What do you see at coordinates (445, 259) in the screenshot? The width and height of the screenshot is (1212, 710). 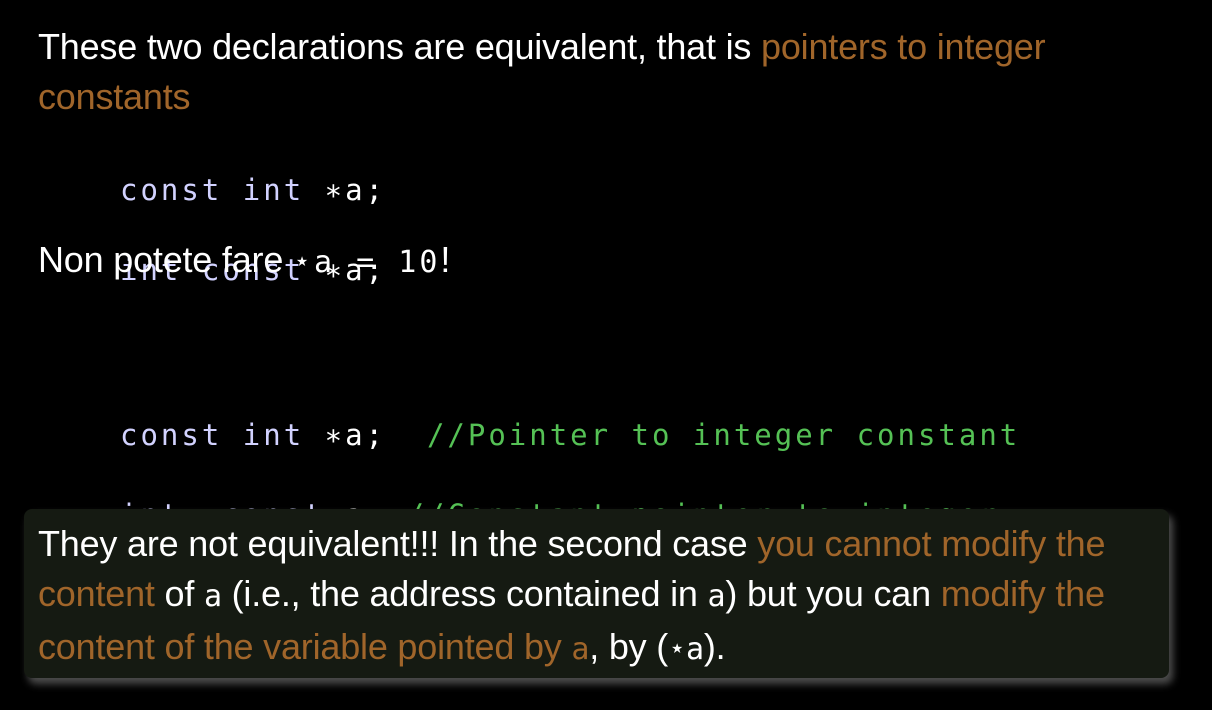 I see `note-end: !` at bounding box center [445, 259].